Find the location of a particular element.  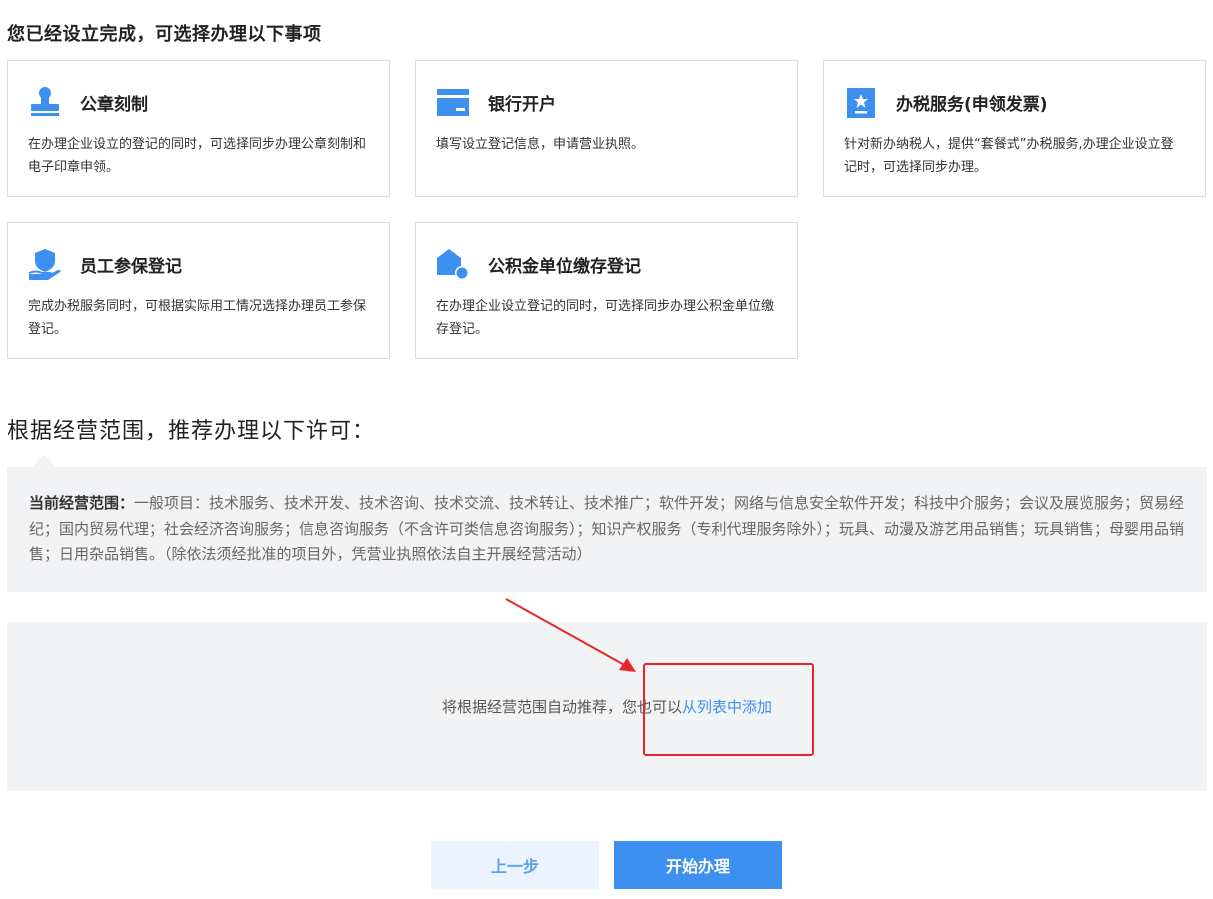

section-title-completed: 您已经设立完成，可选择办理以下事项 is located at coordinates (164, 34).